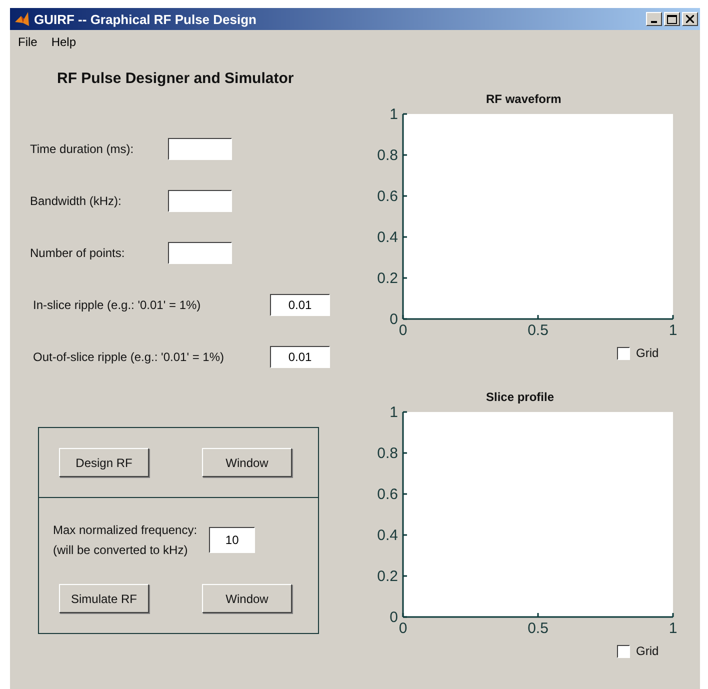  I want to click on maximize-button, so click(672, 19).